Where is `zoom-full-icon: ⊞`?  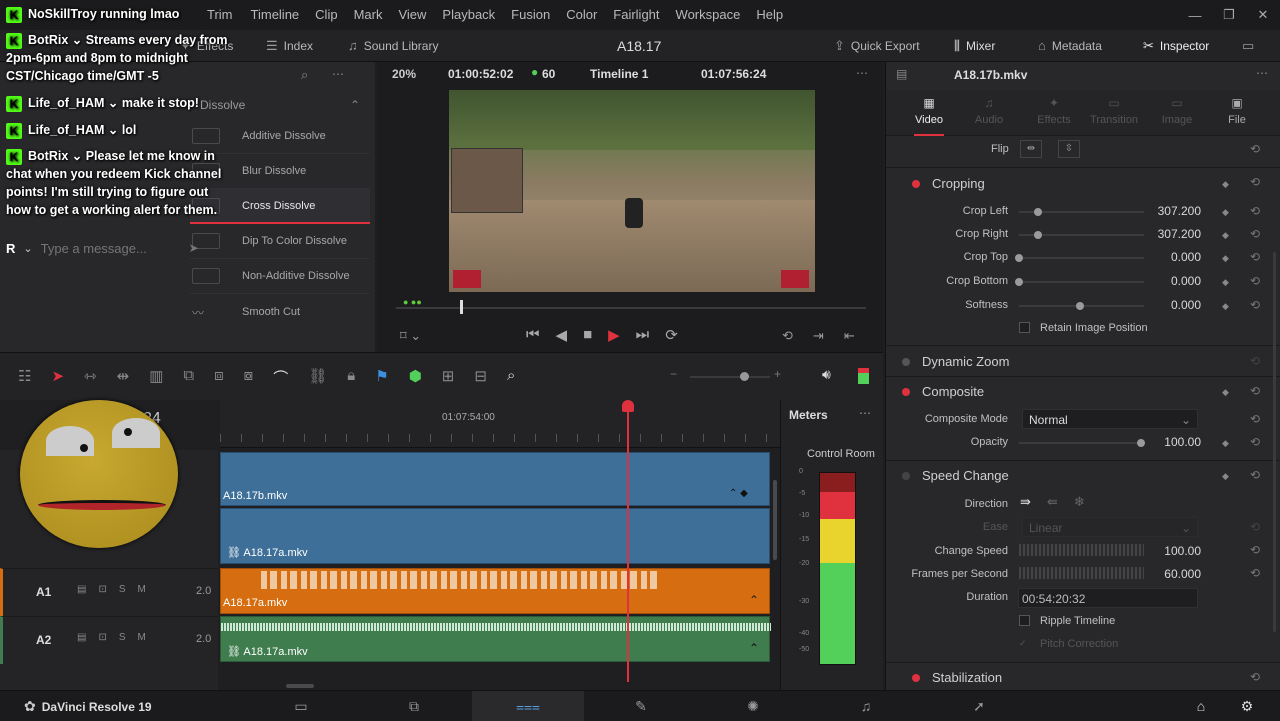
zoom-full-icon: ⊞ is located at coordinates (448, 377).